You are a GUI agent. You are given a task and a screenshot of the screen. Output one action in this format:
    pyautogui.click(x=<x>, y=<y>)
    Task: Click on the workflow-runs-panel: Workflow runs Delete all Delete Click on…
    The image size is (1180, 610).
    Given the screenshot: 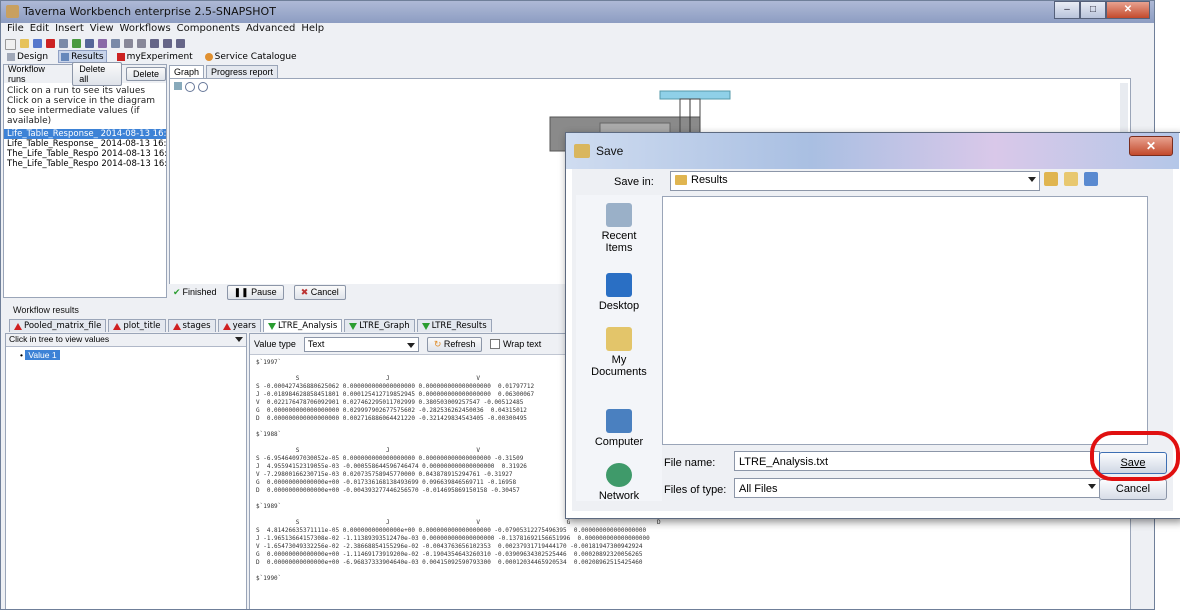 What is the action you would take?
    pyautogui.click(x=85, y=180)
    